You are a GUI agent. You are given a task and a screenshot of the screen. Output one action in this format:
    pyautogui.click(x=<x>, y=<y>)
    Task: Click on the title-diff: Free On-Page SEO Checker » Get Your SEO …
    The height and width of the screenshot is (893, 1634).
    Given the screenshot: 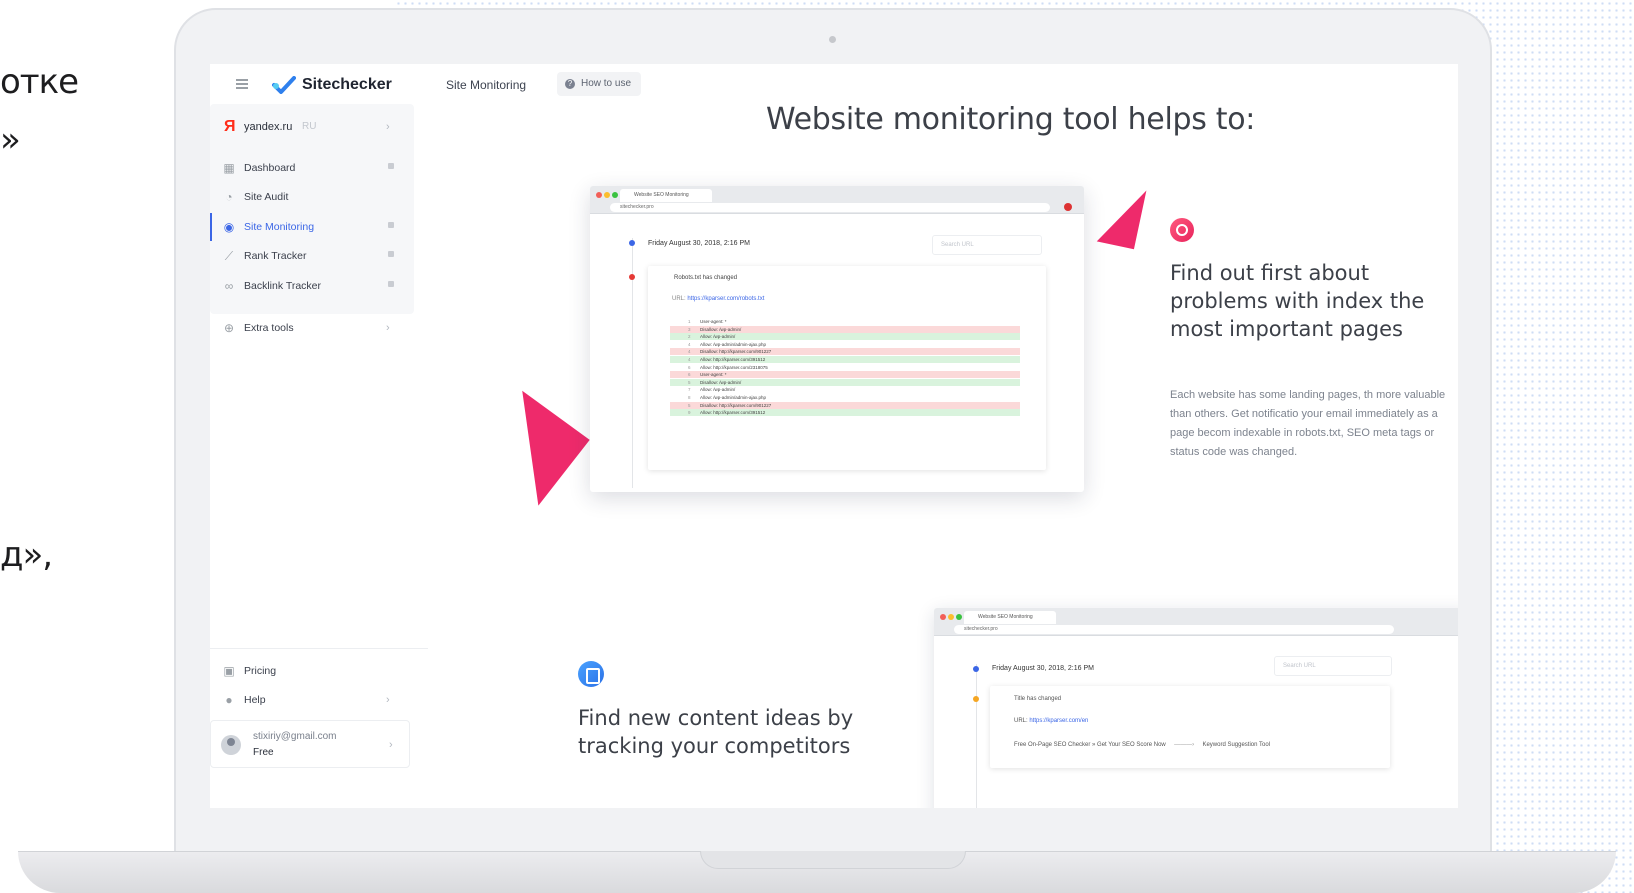 What is the action you would take?
    pyautogui.click(x=1142, y=745)
    